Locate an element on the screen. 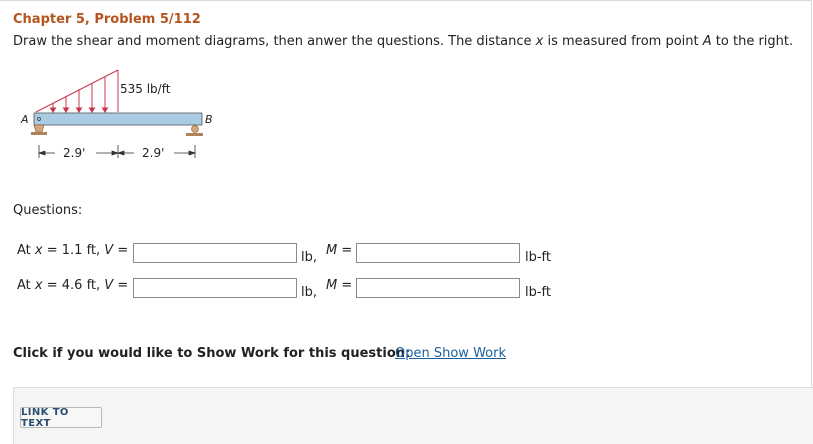 This screenshot has width=813, height=444. statement-text-3: to the right. is located at coordinates (752, 41).